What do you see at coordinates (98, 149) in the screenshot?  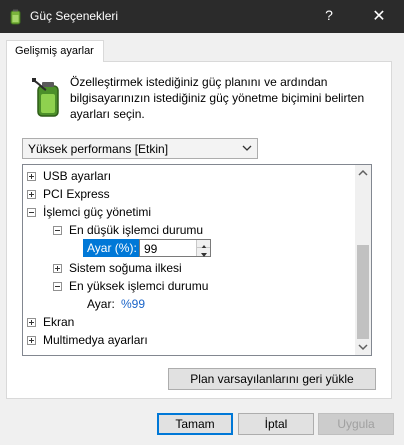 I see `power-plan-selected: Yüksek performans [Etkin]` at bounding box center [98, 149].